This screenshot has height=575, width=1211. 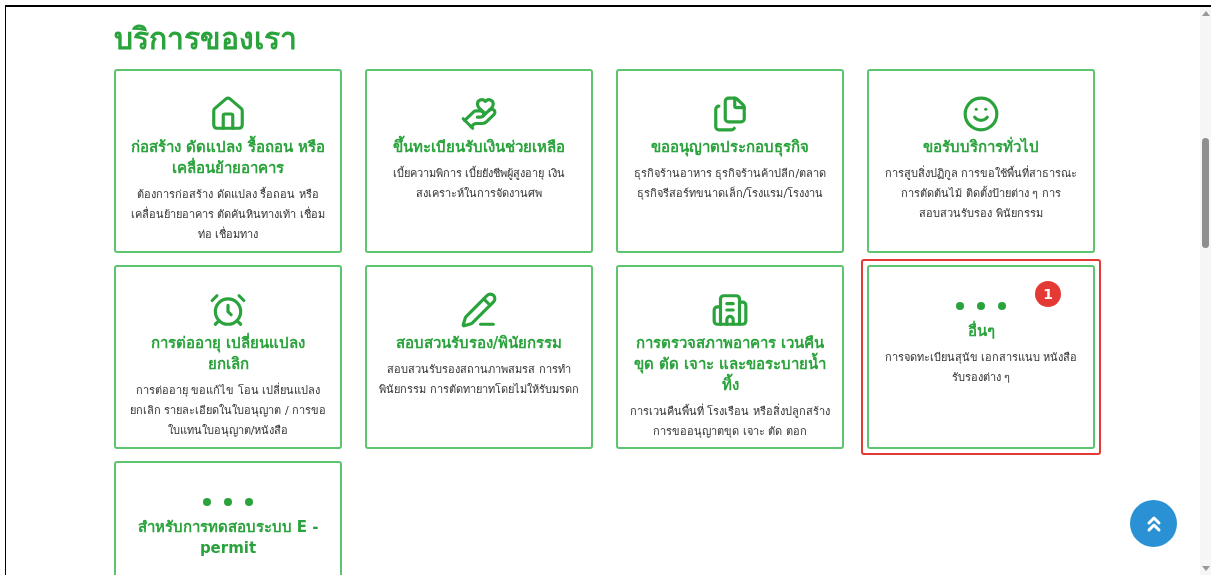 I want to click on building-icon, so click(x=730, y=310).